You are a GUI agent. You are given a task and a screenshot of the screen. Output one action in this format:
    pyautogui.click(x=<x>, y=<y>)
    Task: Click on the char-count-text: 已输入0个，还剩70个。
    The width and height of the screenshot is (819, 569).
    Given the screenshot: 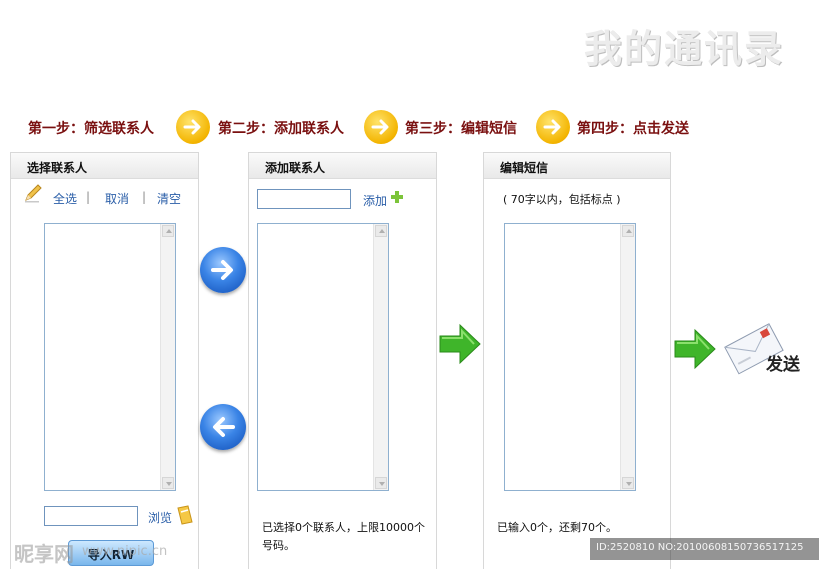 What is the action you would take?
    pyautogui.click(x=557, y=527)
    